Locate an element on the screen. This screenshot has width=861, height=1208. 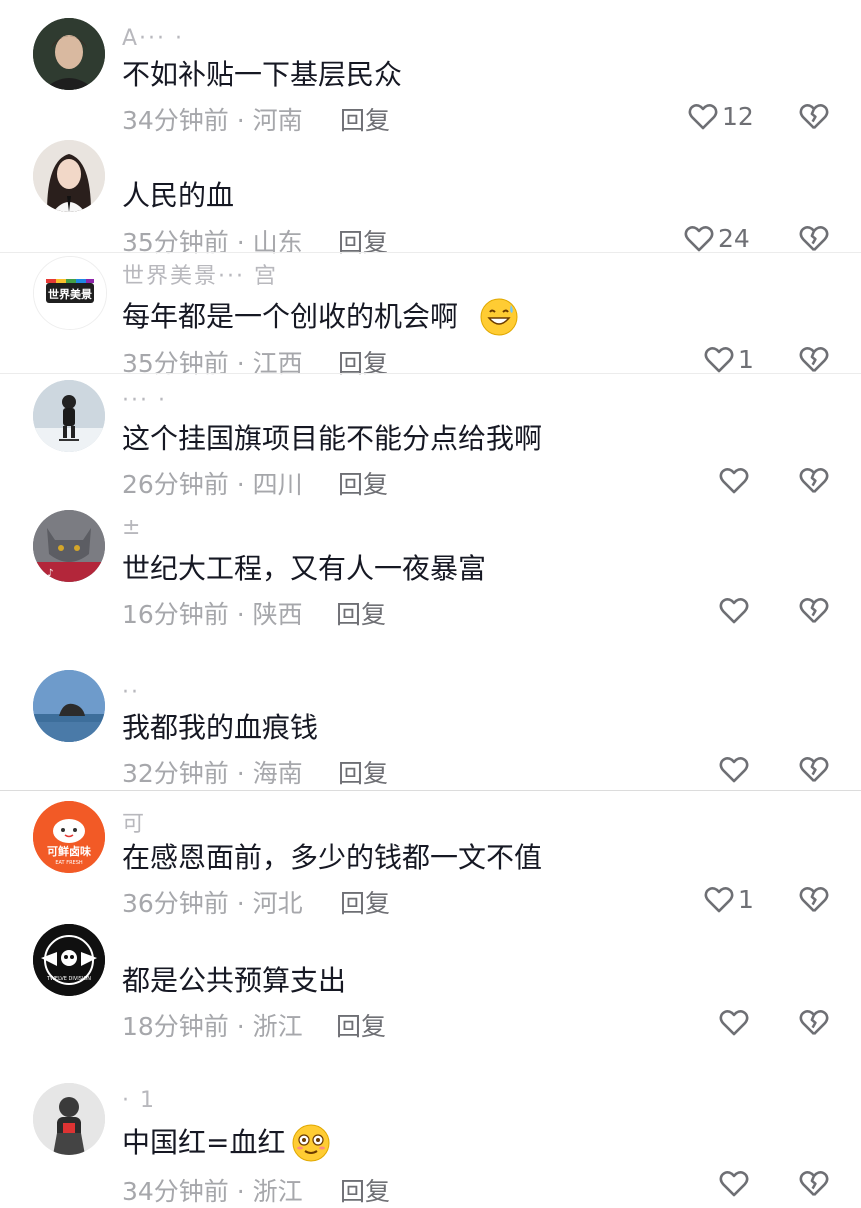
user-avatar: 世界美景 is located at coordinates (70, 293).